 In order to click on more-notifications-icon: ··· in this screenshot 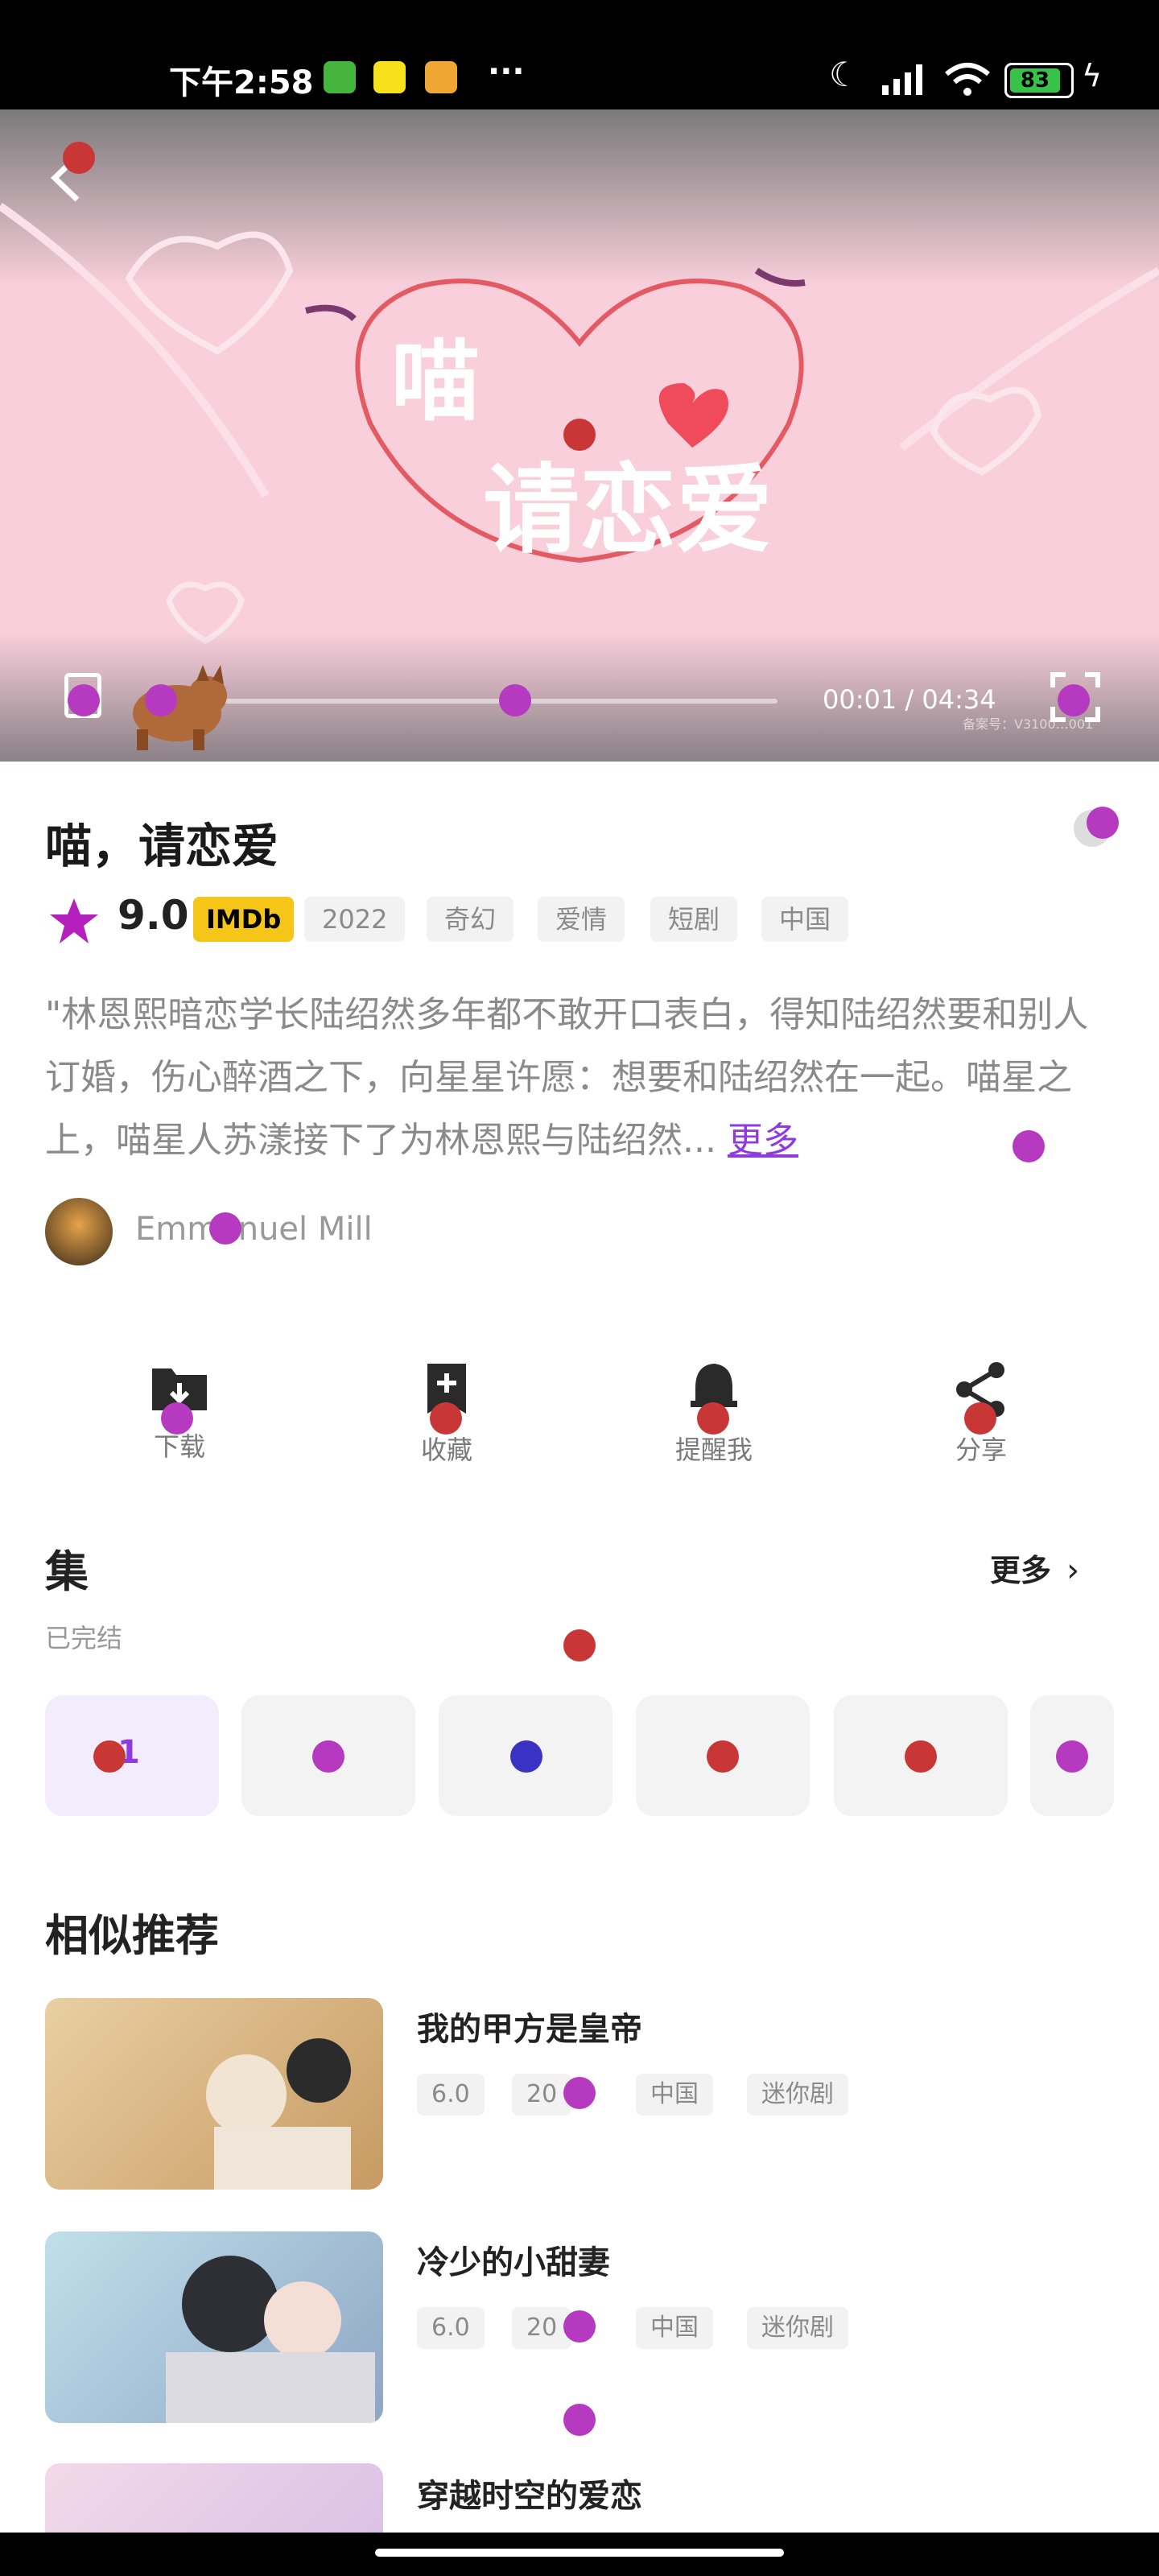, I will do `click(506, 71)`.